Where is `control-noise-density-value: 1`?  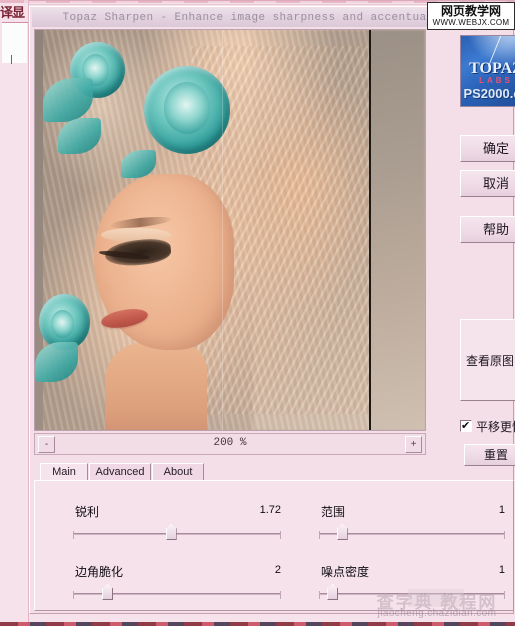
control-noise-density-value: 1 is located at coordinates (501, 570).